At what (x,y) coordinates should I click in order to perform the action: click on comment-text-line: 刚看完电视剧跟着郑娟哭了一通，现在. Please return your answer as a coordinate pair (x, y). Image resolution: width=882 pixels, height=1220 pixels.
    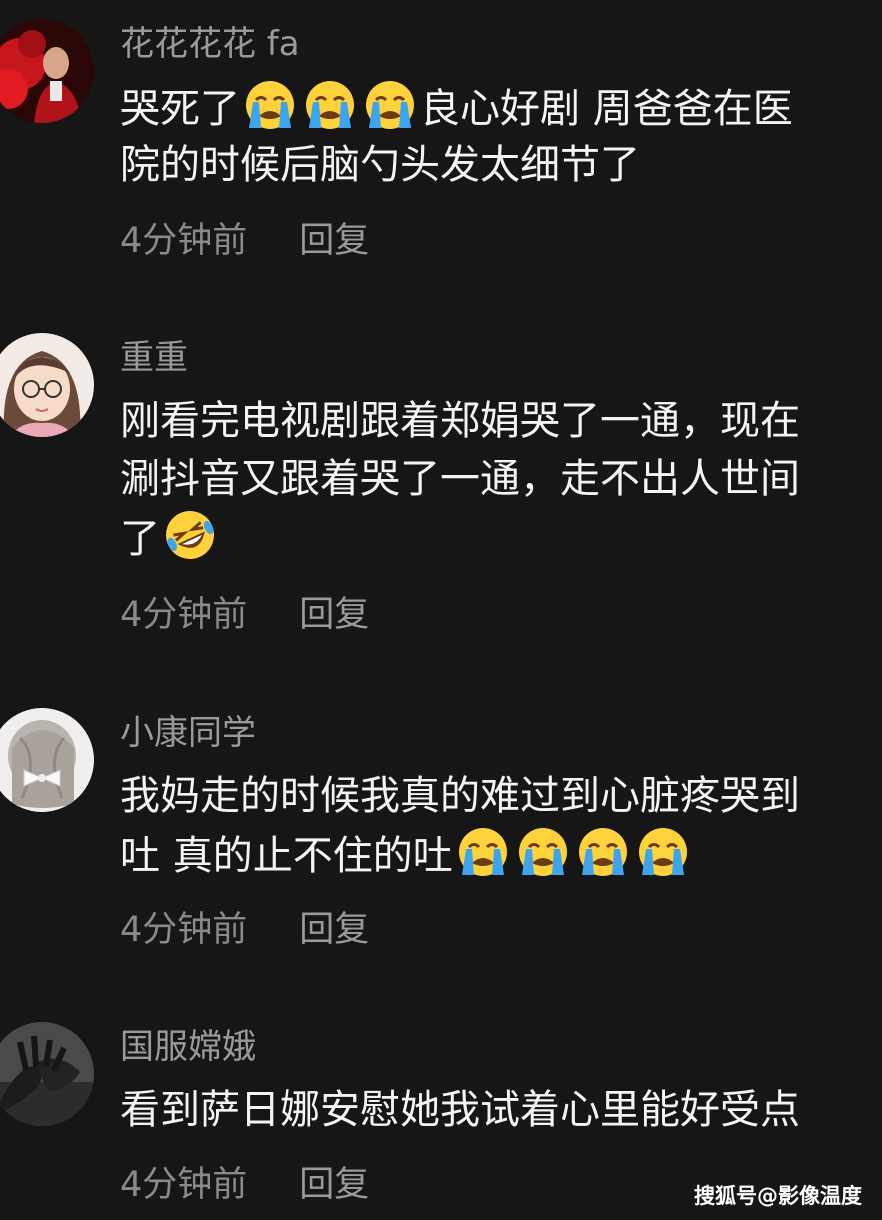
    Looking at the image, I should click on (501, 421).